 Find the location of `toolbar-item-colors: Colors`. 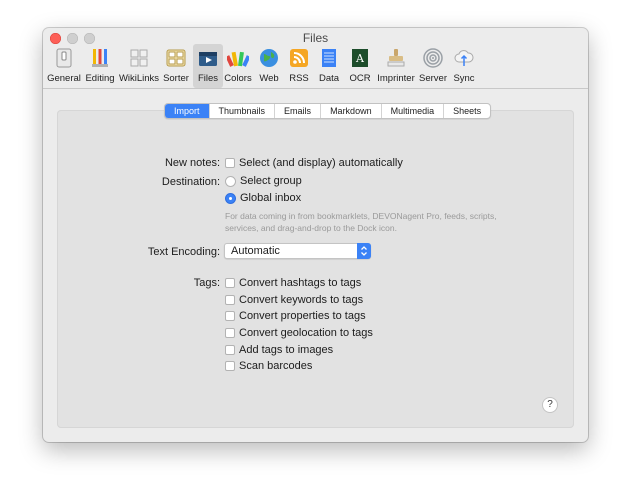

toolbar-item-colors: Colors is located at coordinates (238, 66).